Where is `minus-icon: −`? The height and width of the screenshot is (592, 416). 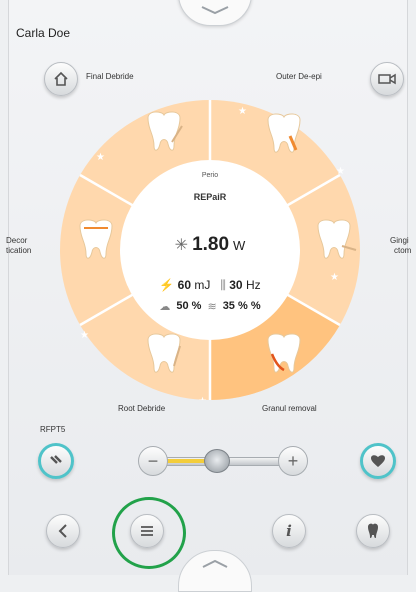
minus-icon: − is located at coordinates (153, 461).